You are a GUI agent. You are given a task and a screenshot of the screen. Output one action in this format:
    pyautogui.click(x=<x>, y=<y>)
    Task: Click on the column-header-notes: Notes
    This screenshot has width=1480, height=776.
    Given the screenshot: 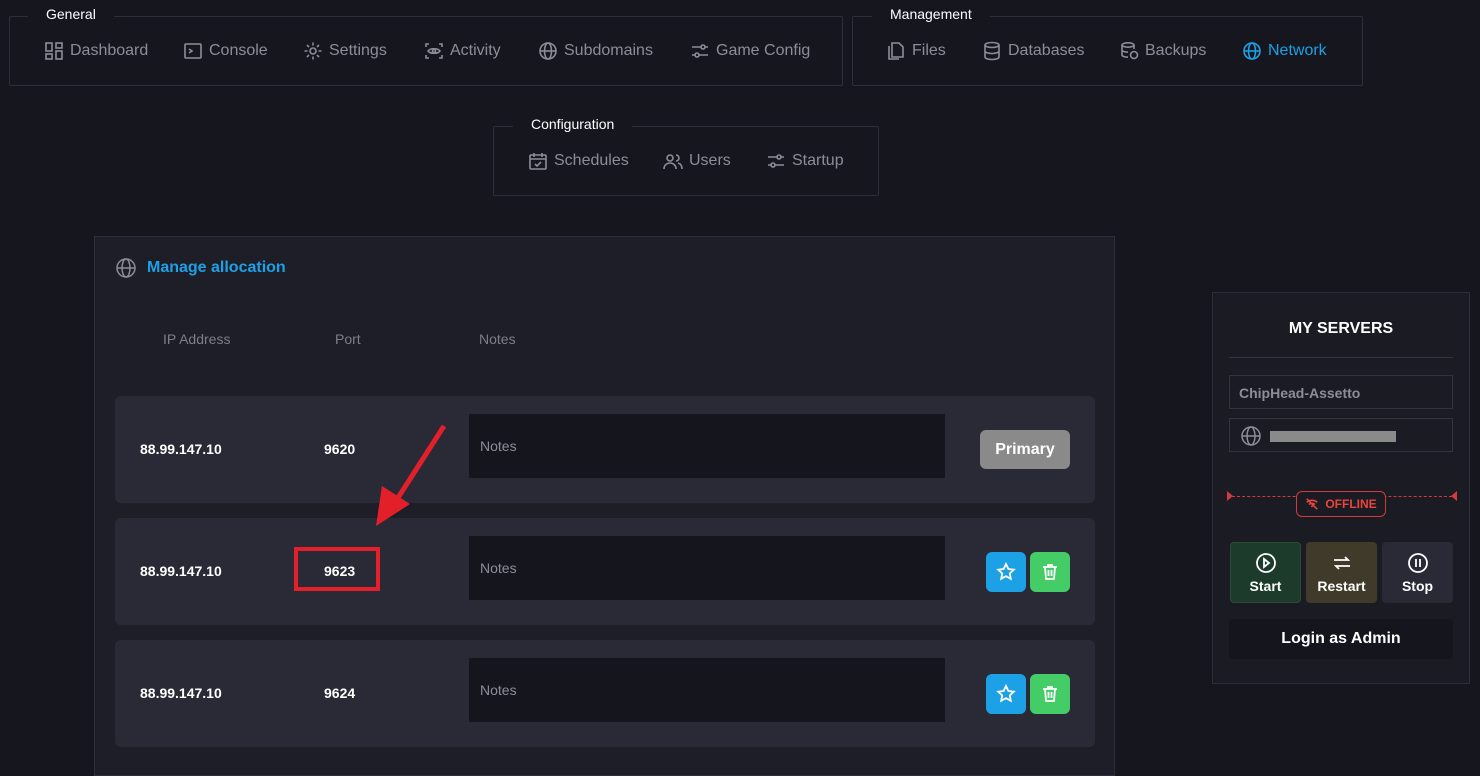 What is the action you would take?
    pyautogui.click(x=497, y=339)
    